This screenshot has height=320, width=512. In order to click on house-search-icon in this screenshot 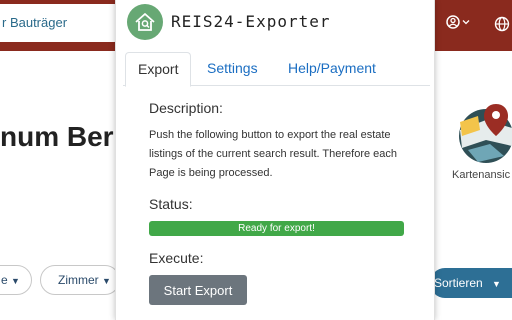, I will do `click(145, 22)`.